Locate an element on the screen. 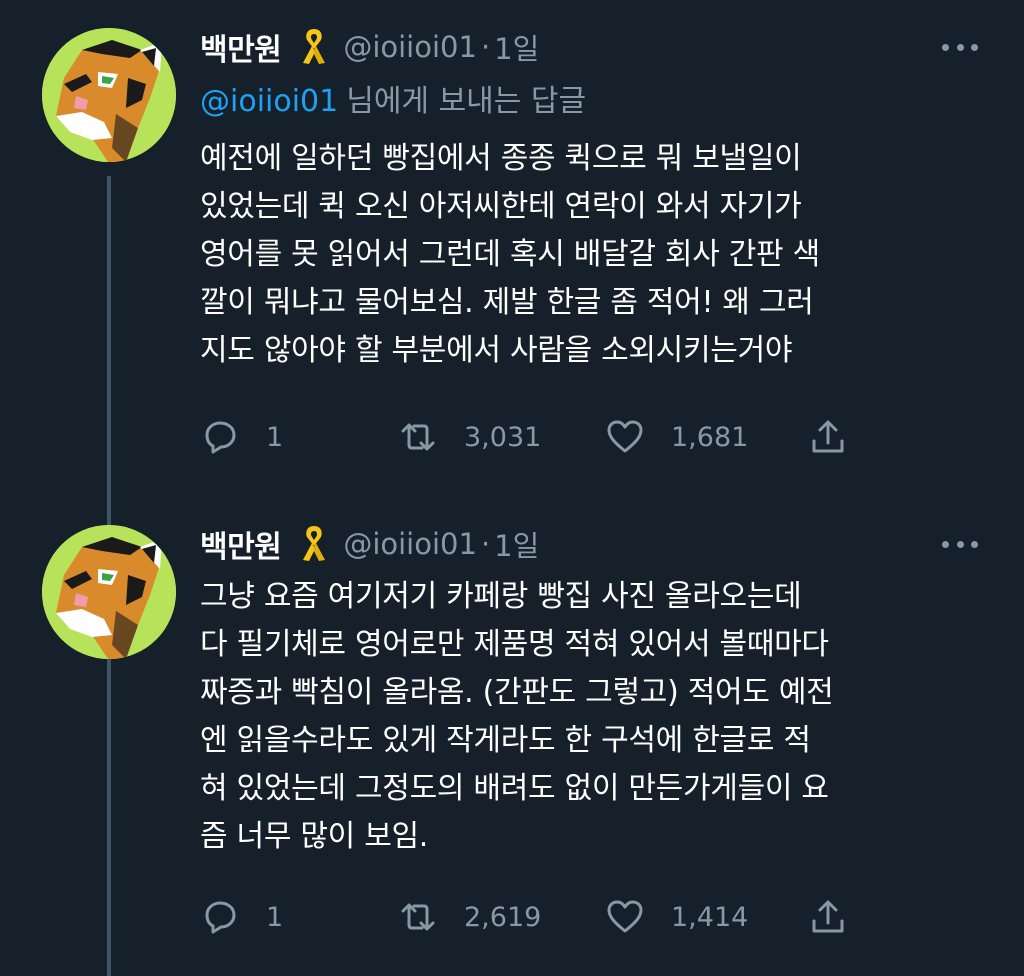 Image resolution: width=1024 pixels, height=976 pixels. retweet-count: 2,619 is located at coordinates (503, 917).